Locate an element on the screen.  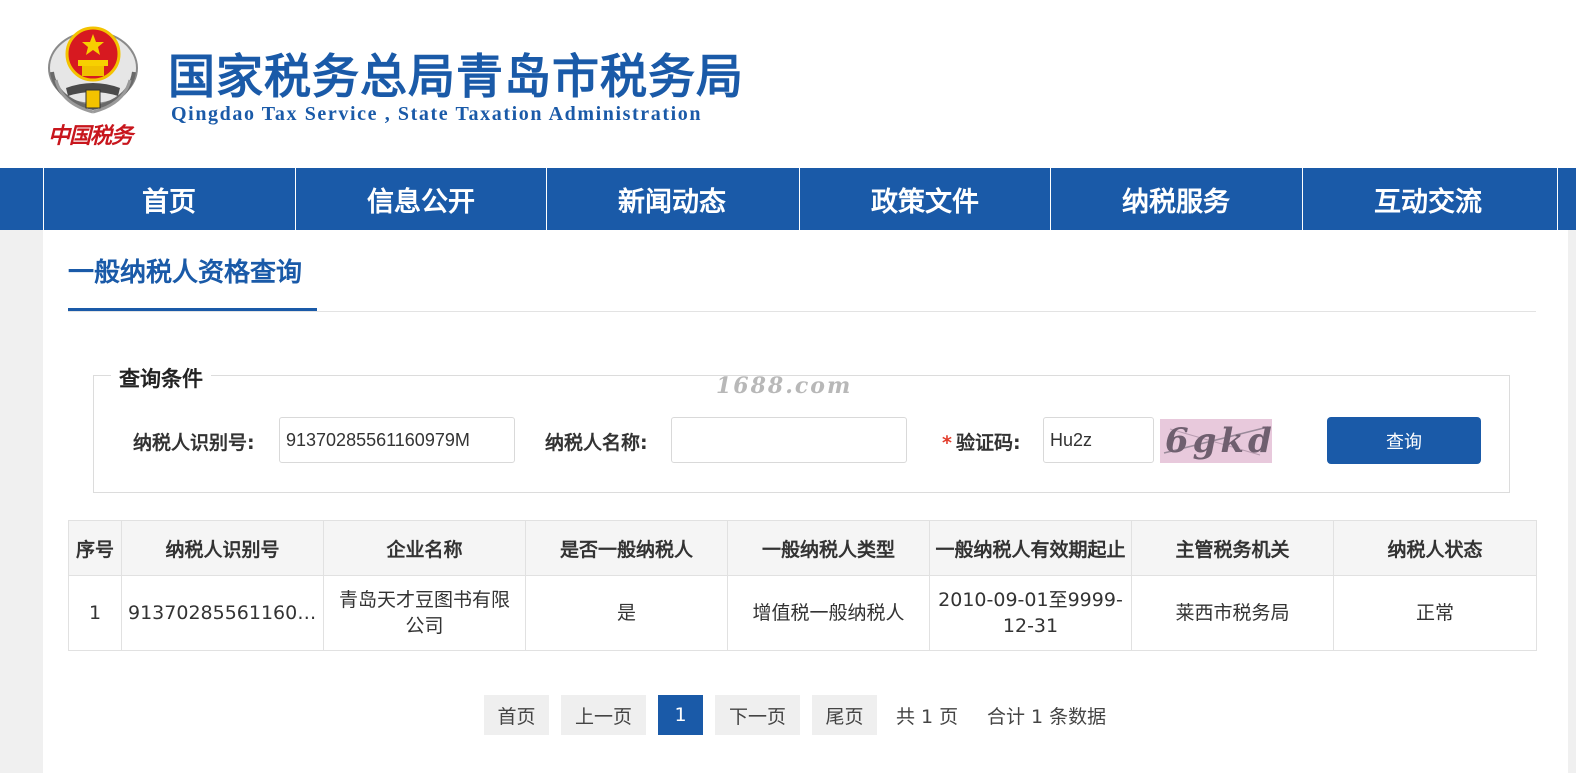
pager-prev-button: 上一页 is located at coordinates (603, 715).